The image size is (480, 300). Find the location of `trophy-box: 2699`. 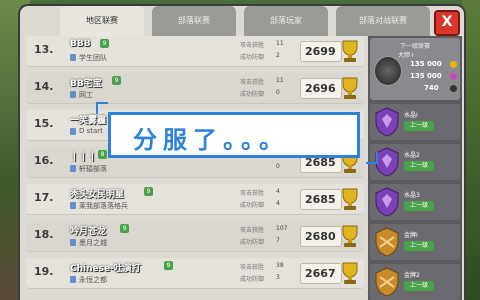

trophy-box: 2699 is located at coordinates (321, 51).